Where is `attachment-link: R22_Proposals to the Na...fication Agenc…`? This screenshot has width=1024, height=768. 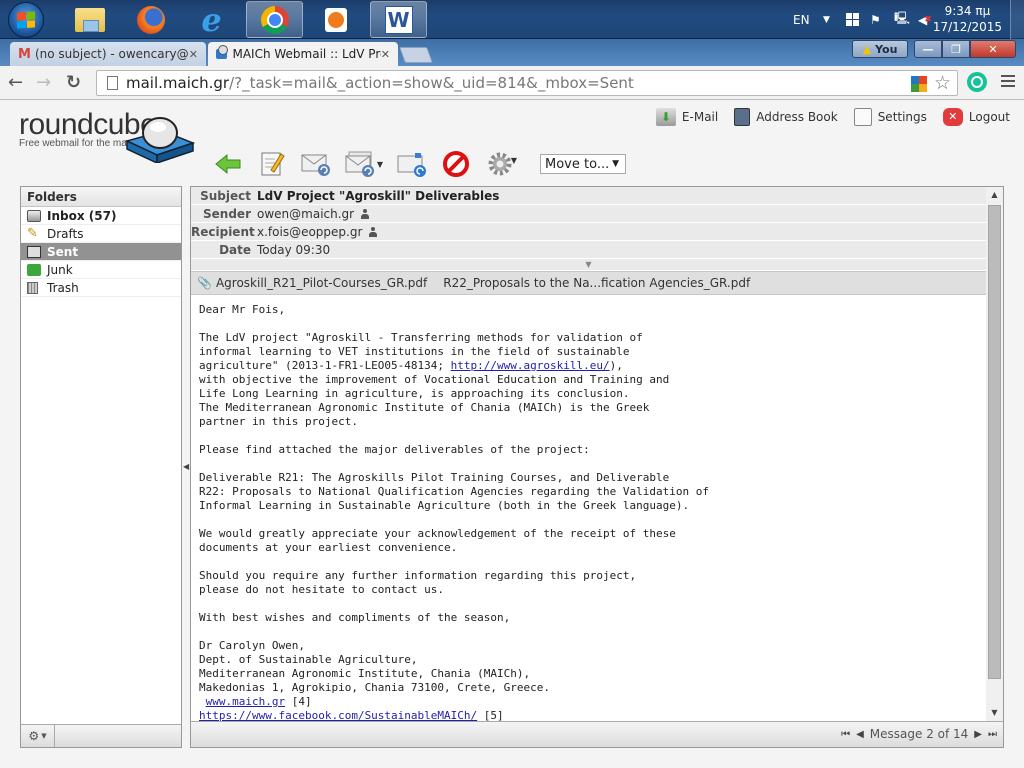 attachment-link: R22_Proposals to the Na...fication Agenc… is located at coordinates (596, 283).